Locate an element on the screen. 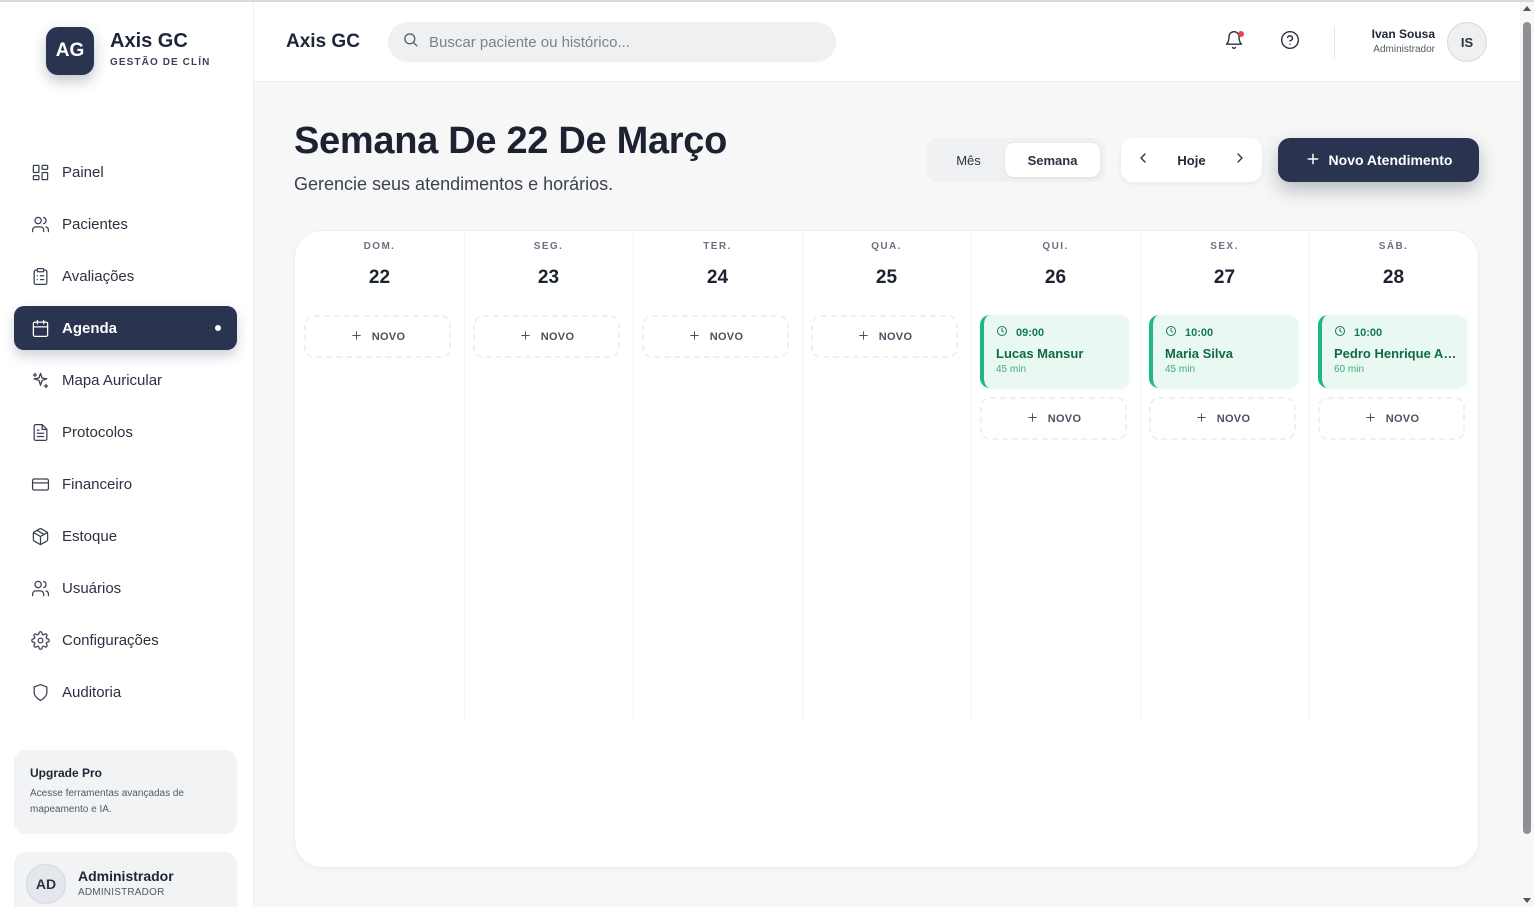  today-button: Hoje is located at coordinates (1191, 160).